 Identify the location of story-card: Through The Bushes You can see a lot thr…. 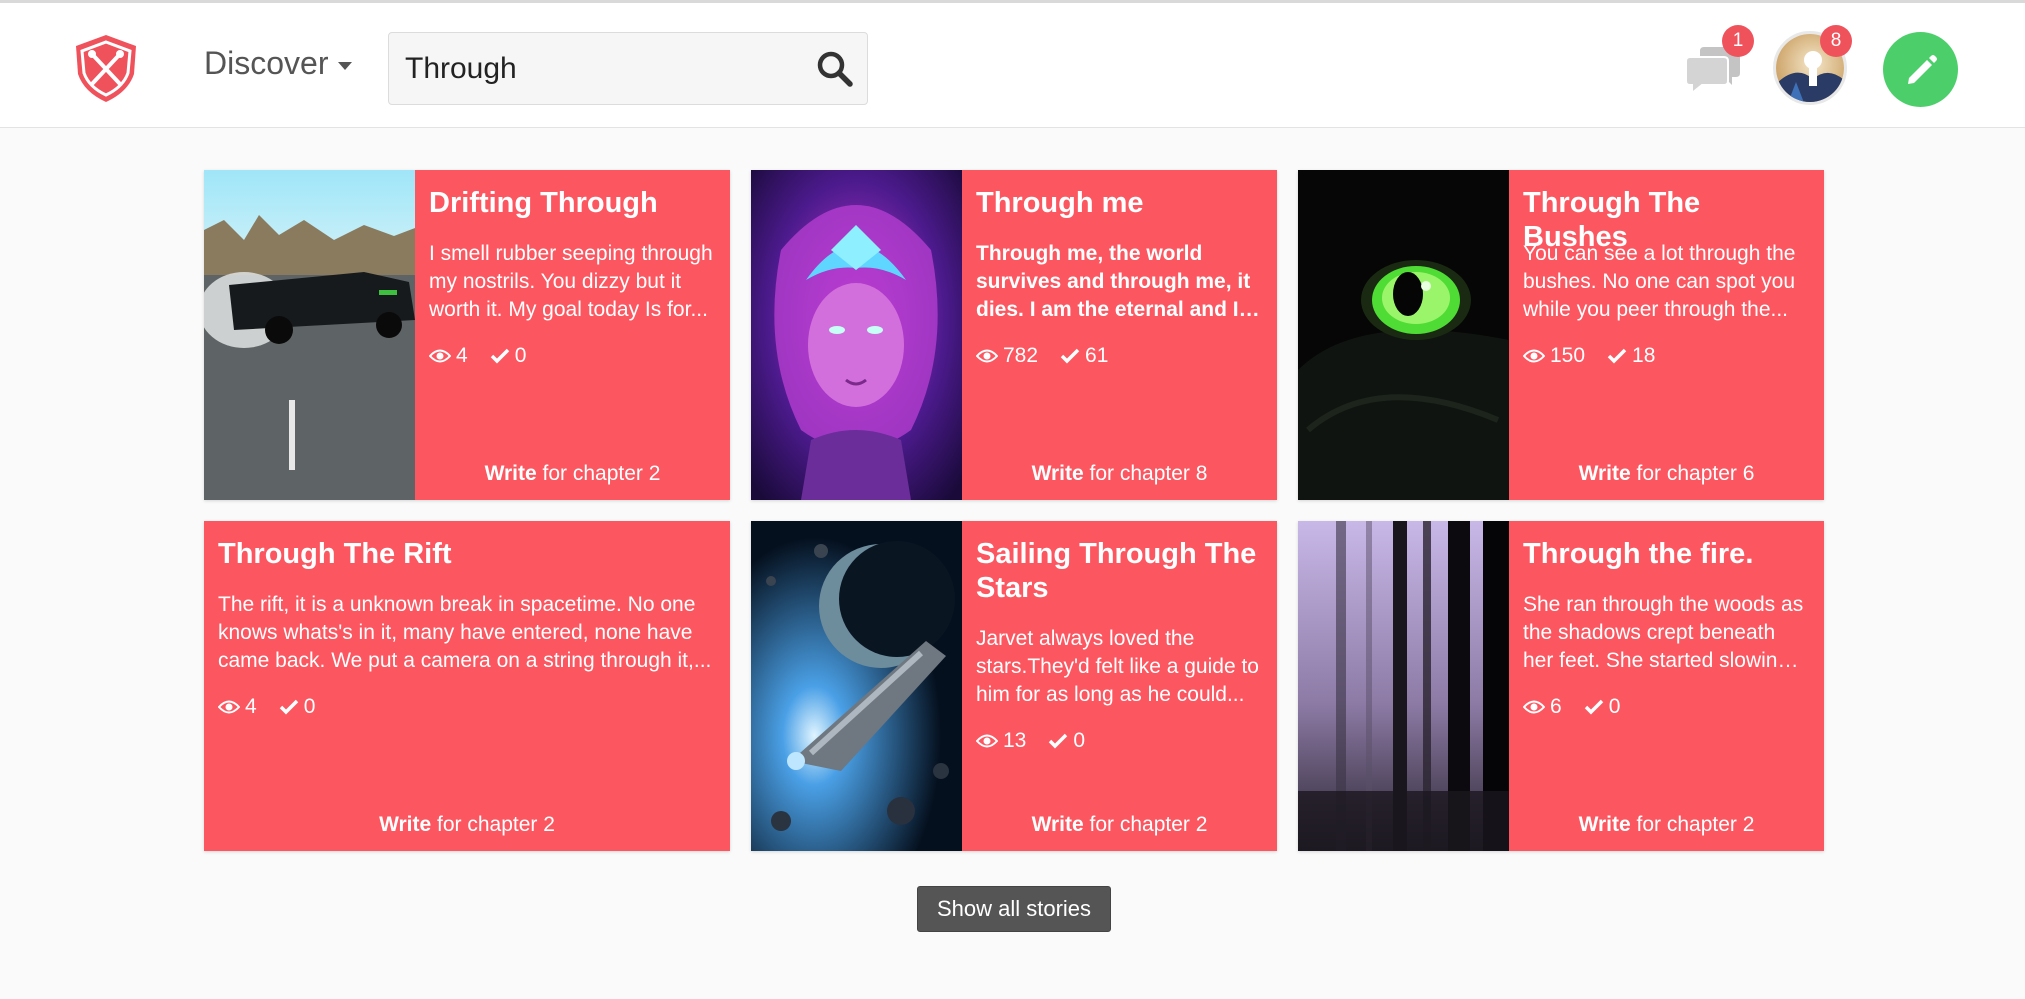
(1561, 335).